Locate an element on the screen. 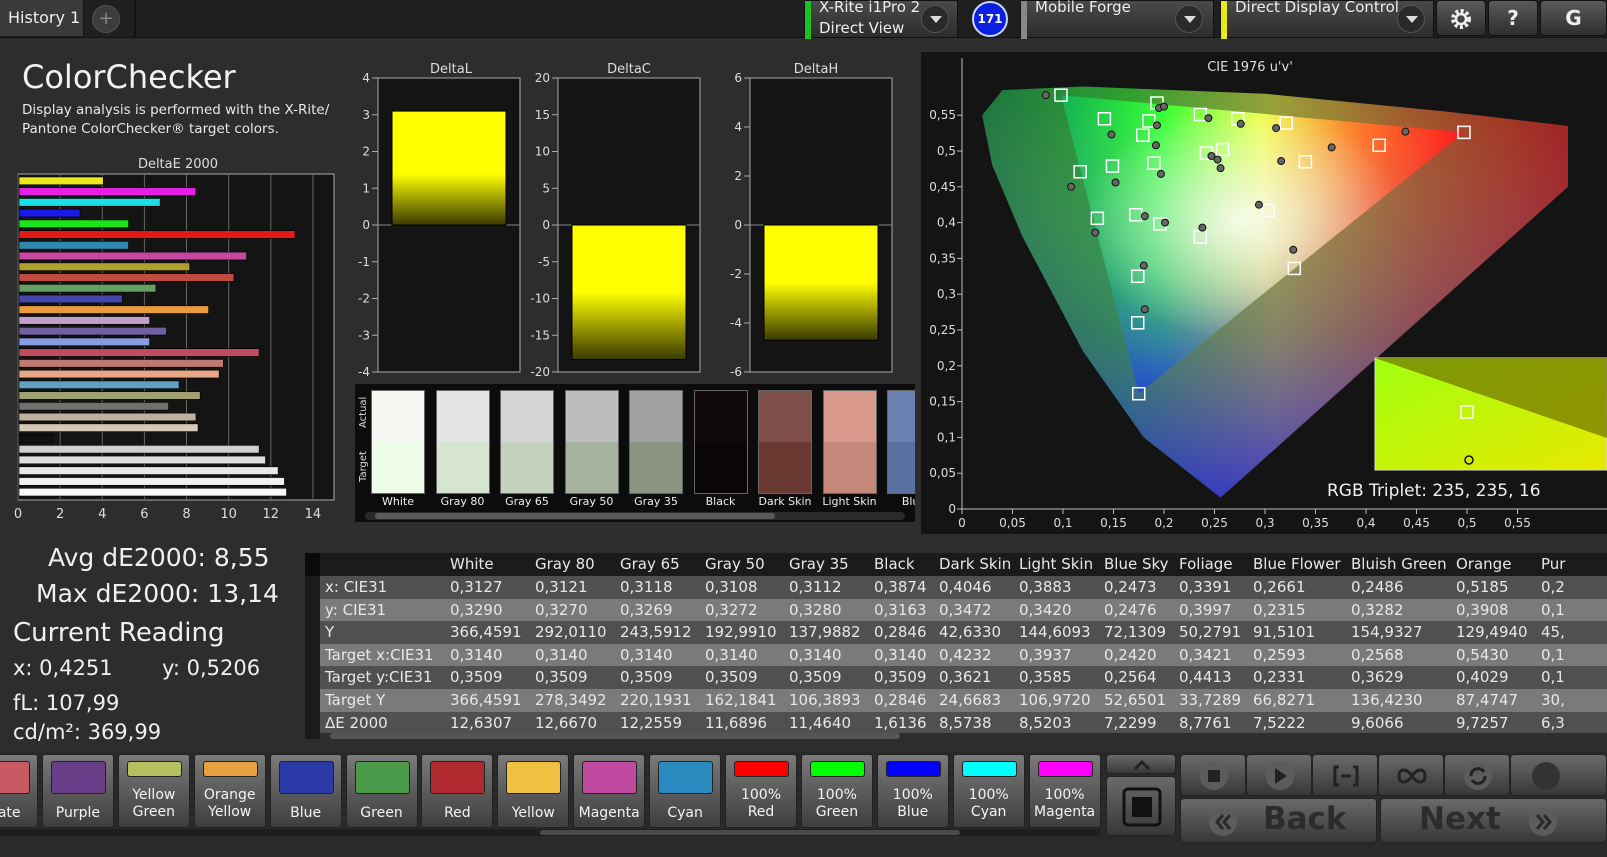 The image size is (1607, 857). delta-tick-label: 2 is located at coordinates (366, 152).